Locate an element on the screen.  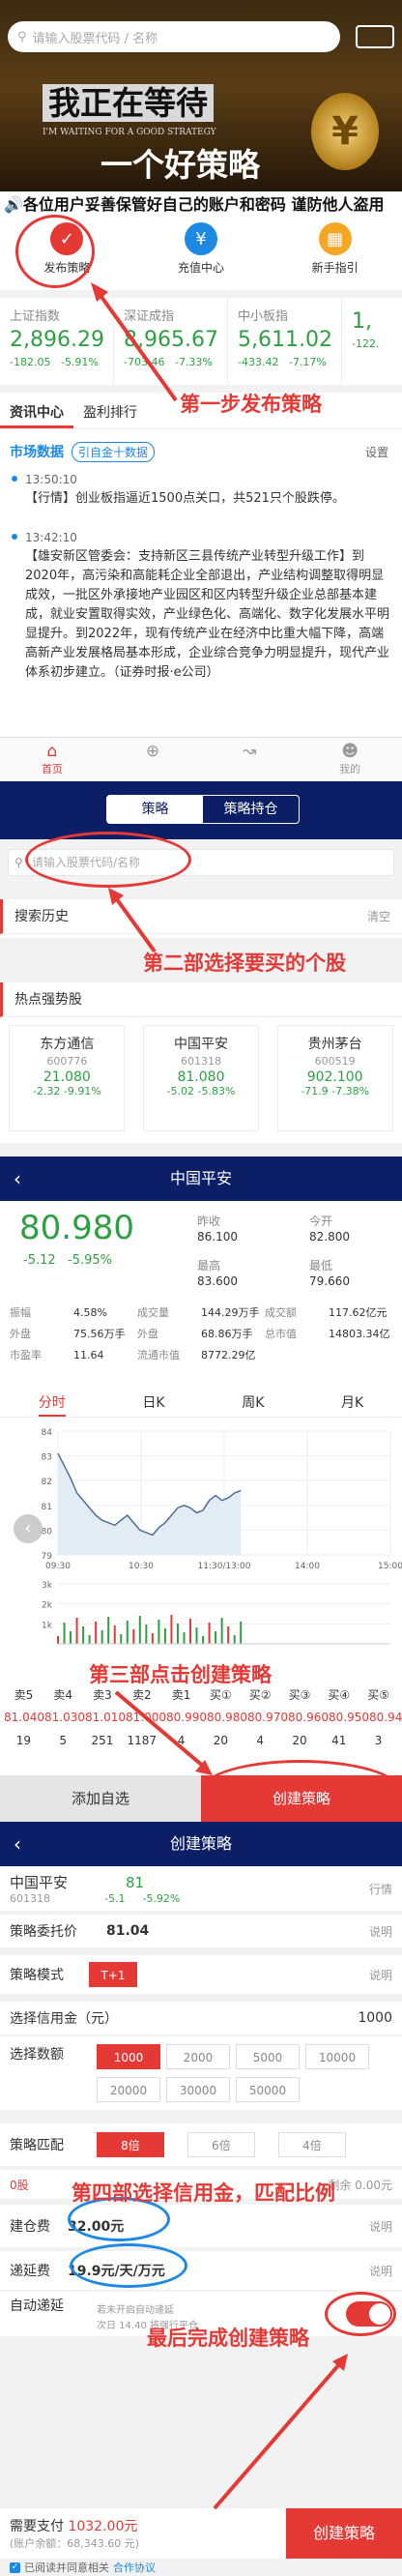
create-strategy-submit: 创建策略 is located at coordinates (344, 2533).